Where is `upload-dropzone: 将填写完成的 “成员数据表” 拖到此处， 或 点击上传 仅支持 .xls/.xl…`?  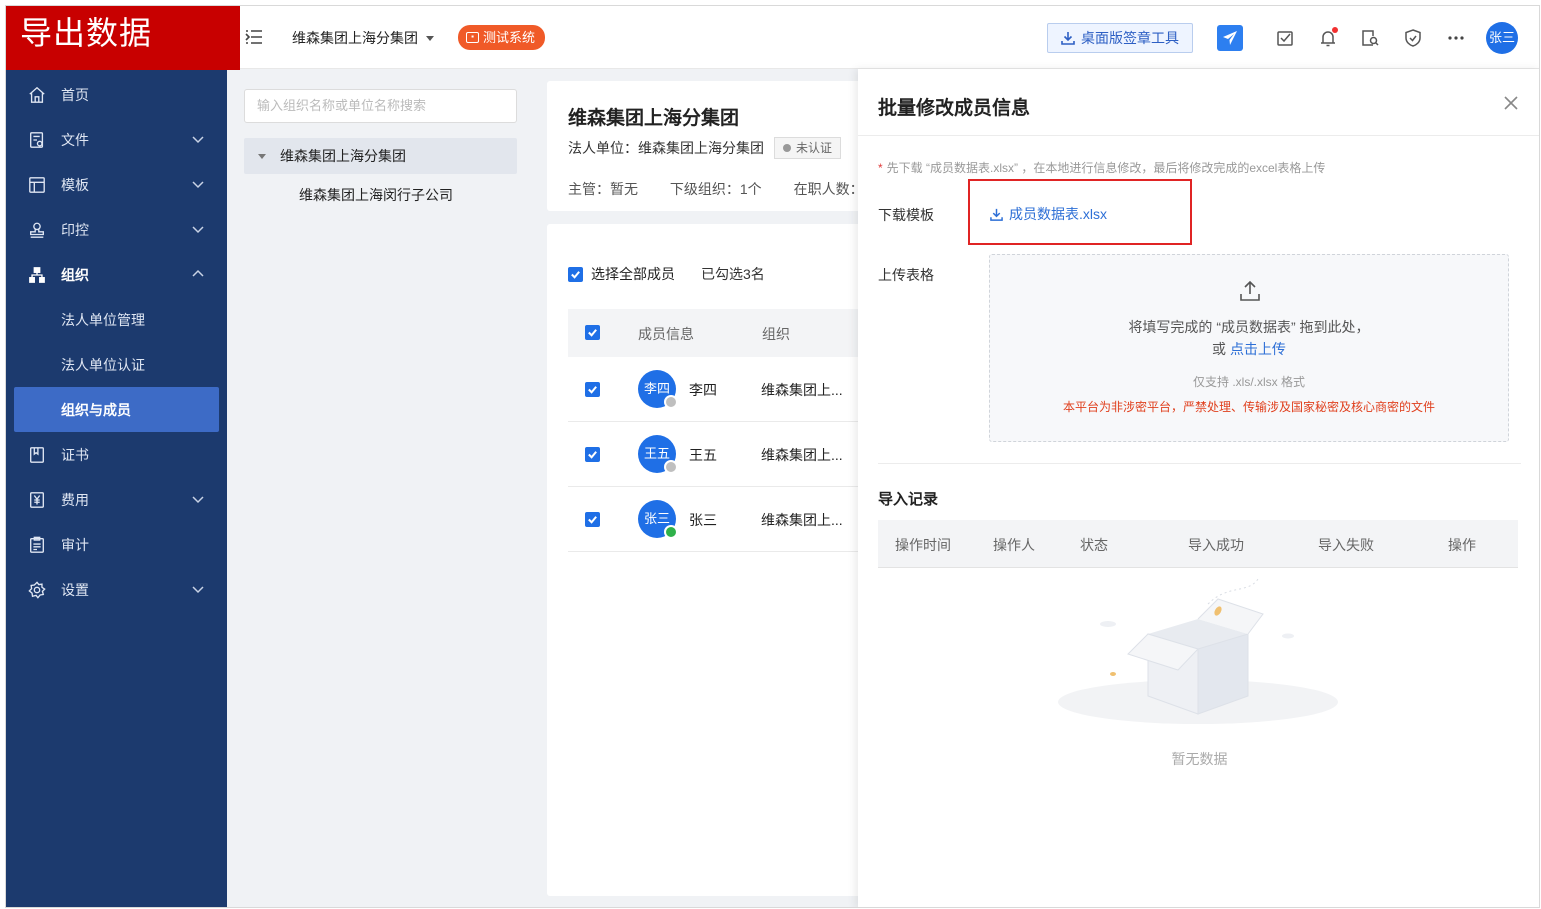
upload-dropzone: 将填写完成的 “成员数据表” 拖到此处， 或 点击上传 仅支持 .xls/.xl… is located at coordinates (1249, 348).